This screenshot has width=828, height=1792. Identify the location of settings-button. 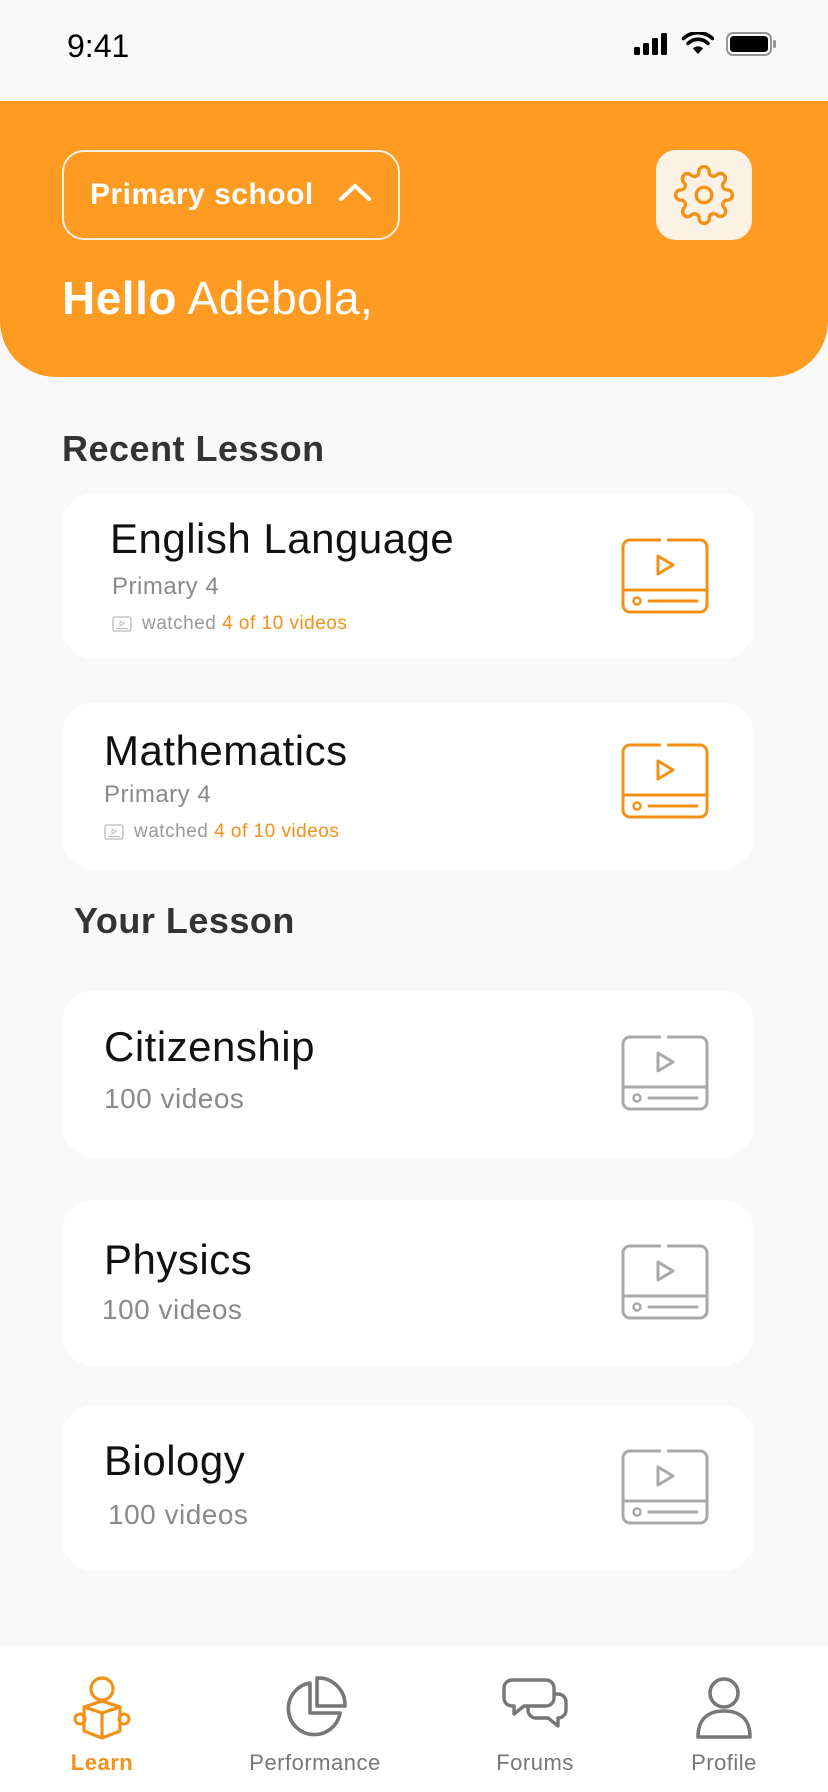
(704, 195).